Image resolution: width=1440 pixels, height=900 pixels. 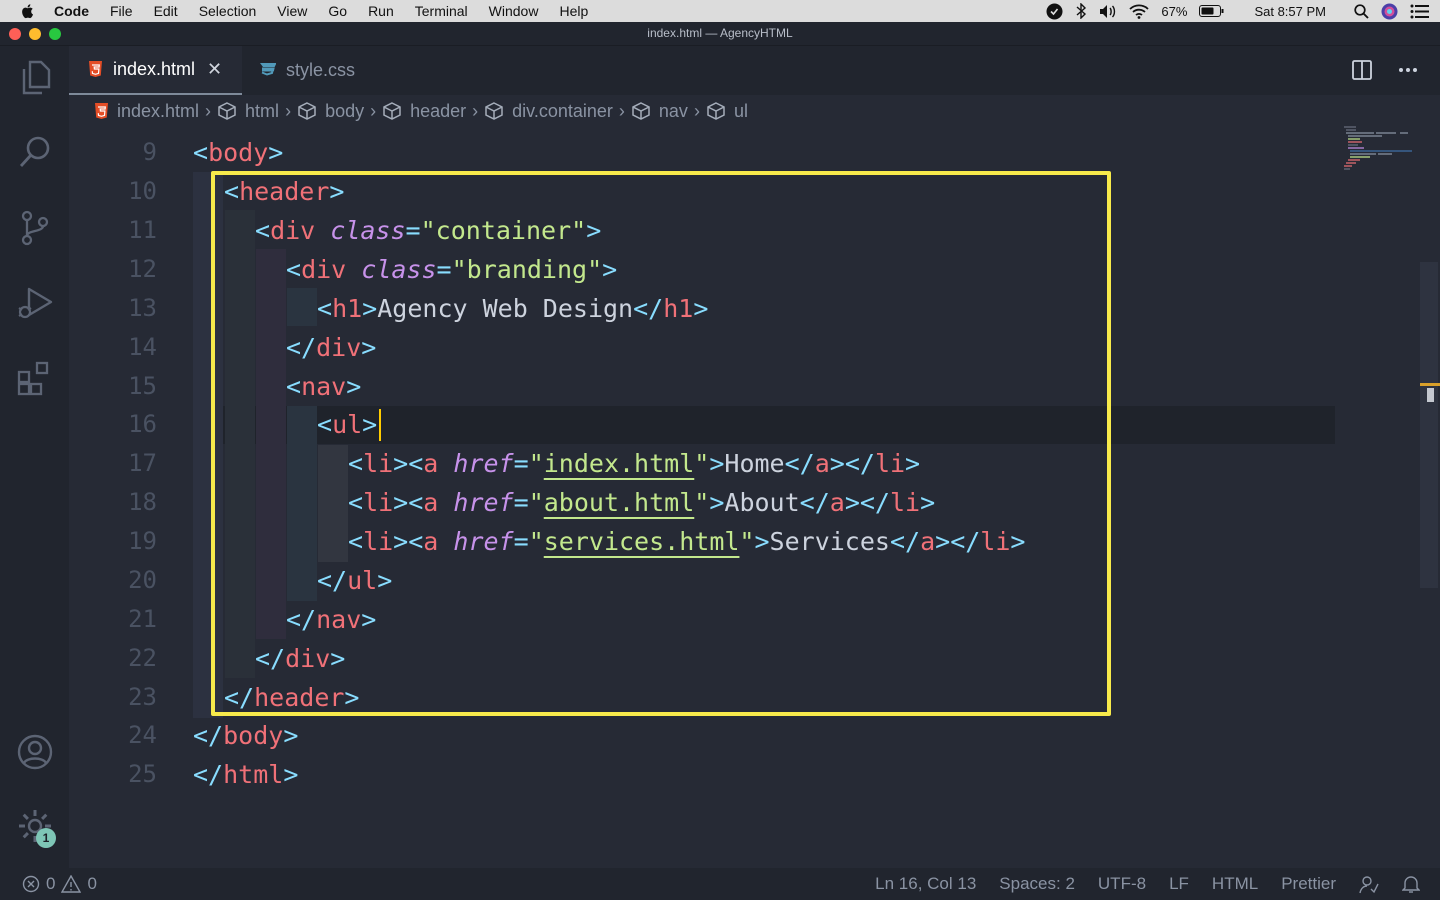 I want to click on line-number: 15, so click(x=142, y=386).